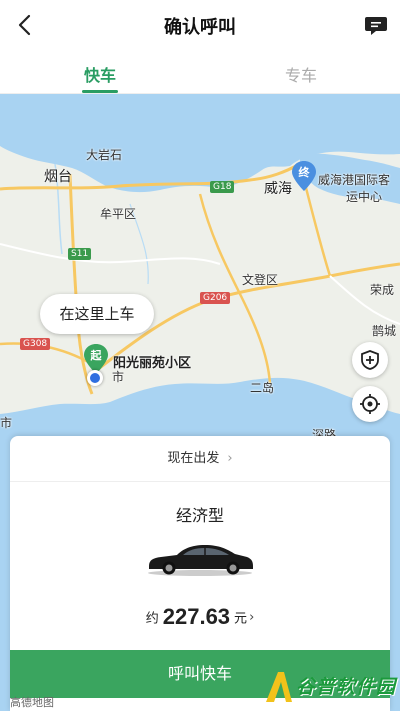 This screenshot has height=711, width=400. I want to click on map-label-zhenshi: 鹊城, so click(384, 331).